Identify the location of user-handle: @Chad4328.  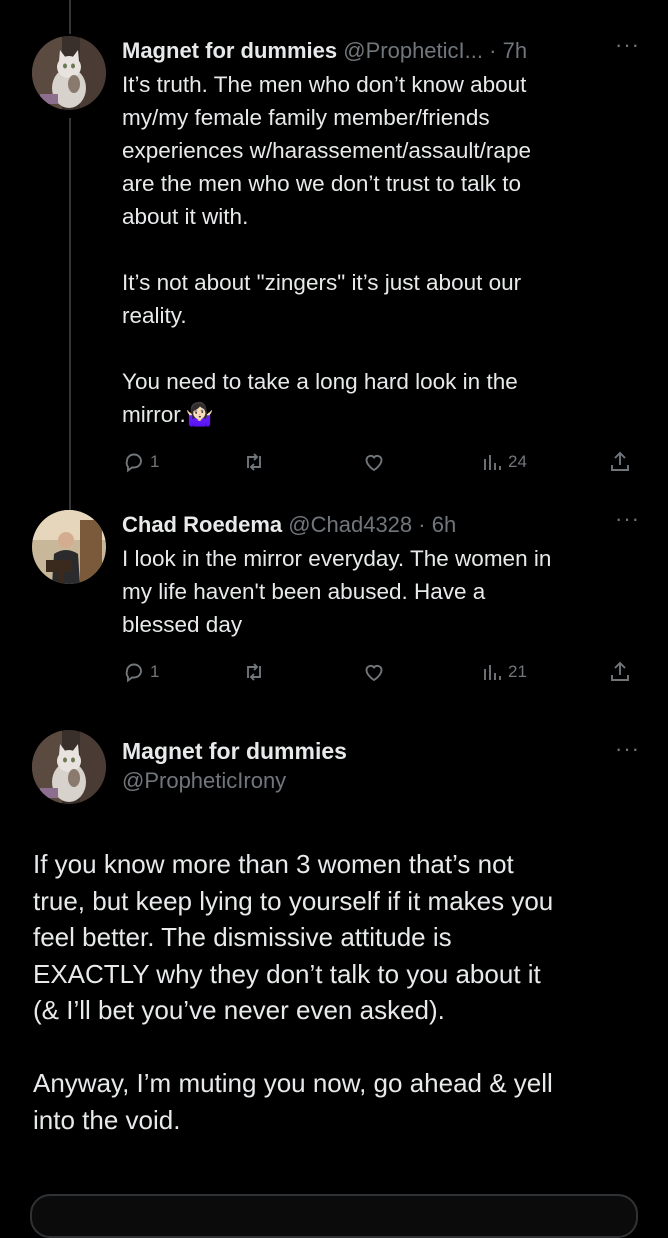
(350, 524).